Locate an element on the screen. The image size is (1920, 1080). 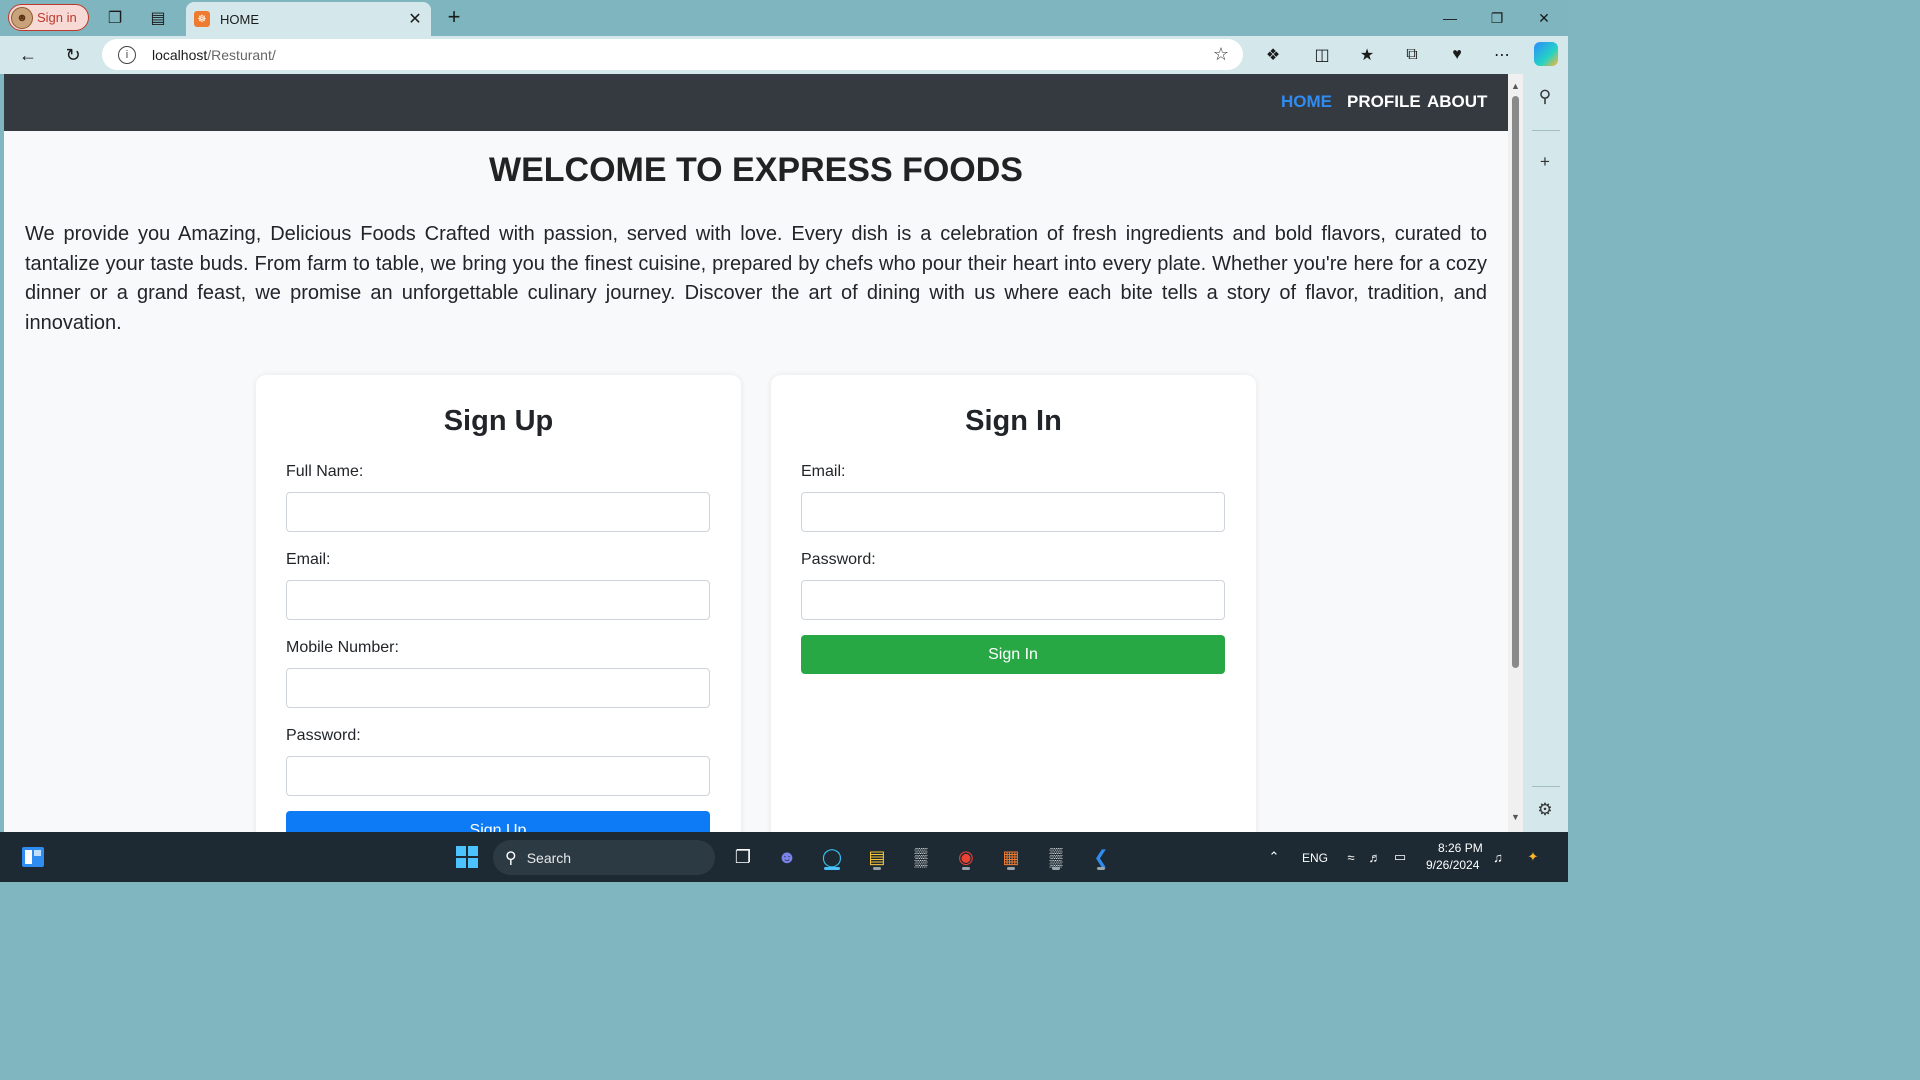
extensions-icon: ❖ is located at coordinates (1273, 55).